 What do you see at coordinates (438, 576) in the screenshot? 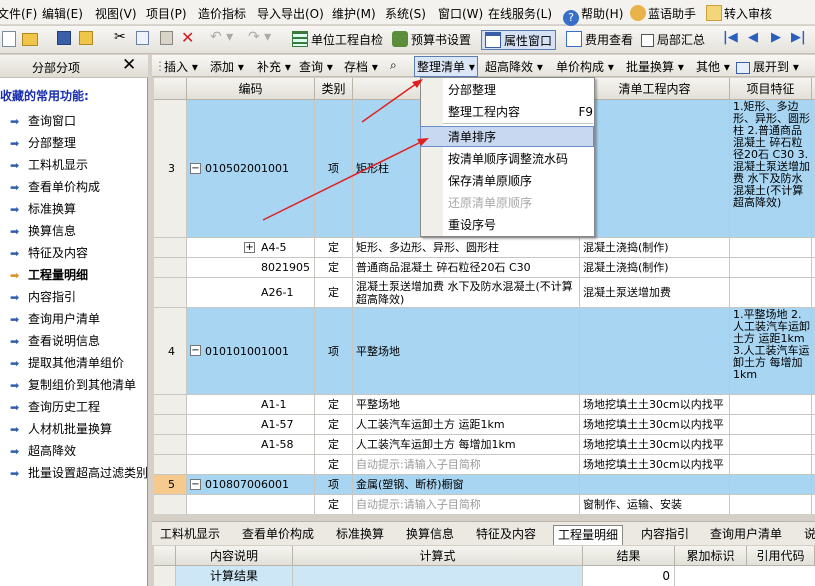
I see `bottom-cell-formula` at bounding box center [438, 576].